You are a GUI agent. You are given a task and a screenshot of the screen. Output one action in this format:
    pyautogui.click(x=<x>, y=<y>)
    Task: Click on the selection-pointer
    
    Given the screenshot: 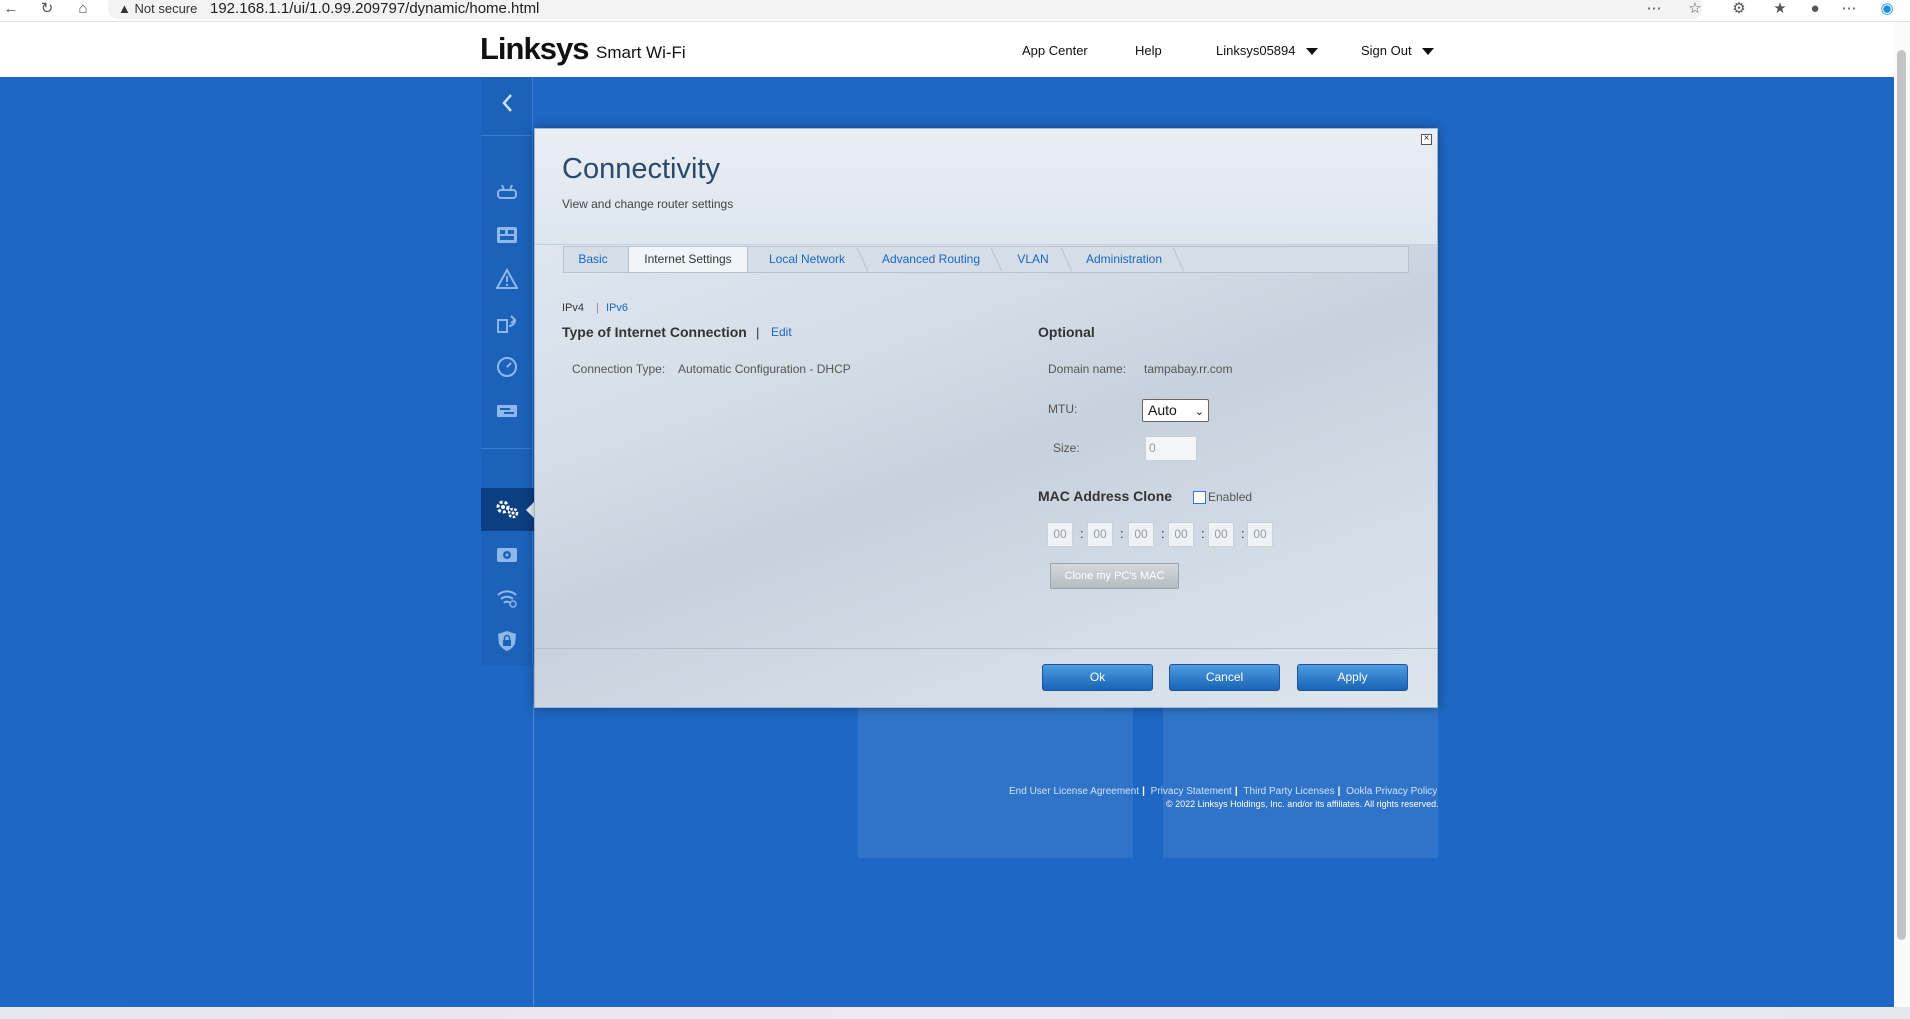 What is the action you would take?
    pyautogui.click(x=530, y=510)
    